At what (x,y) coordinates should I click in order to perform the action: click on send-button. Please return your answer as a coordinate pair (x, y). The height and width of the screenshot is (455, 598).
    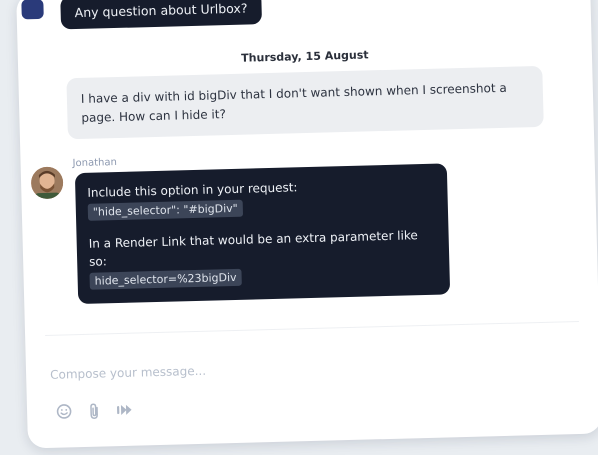
    Looking at the image, I should click on (124, 410).